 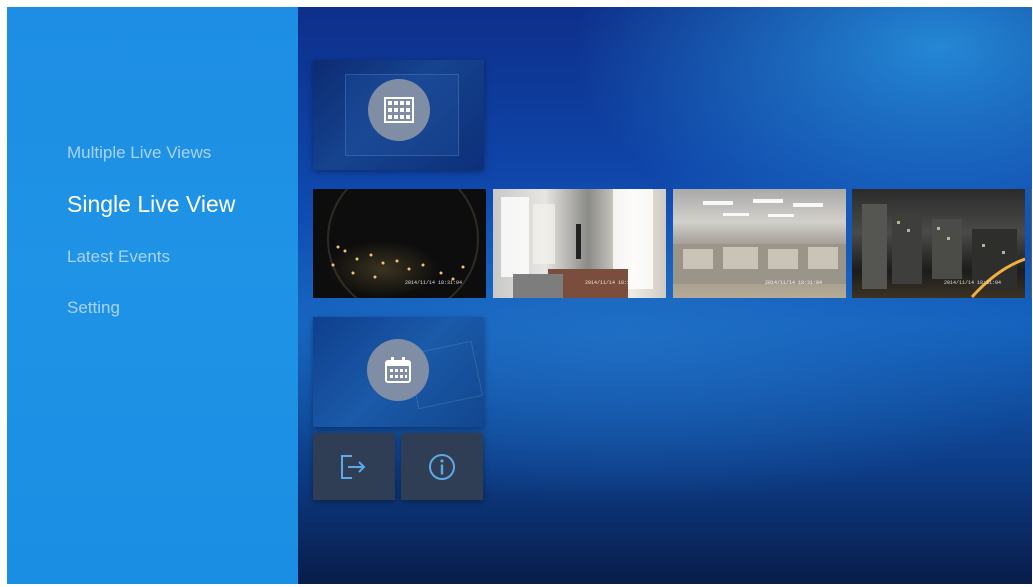 I want to click on playback-tile, so click(x=398, y=372).